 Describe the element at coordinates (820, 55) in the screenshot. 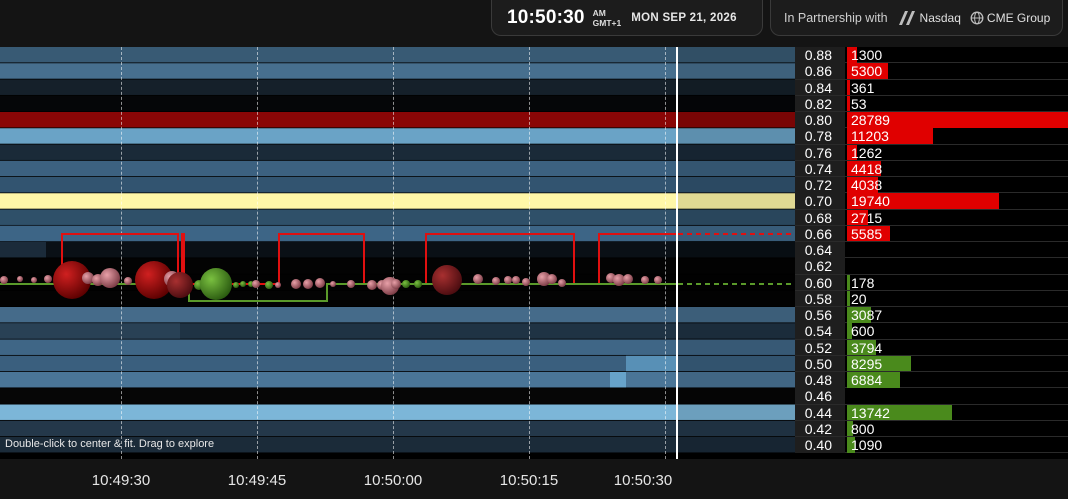

I see `ladder-price: 0.88` at that location.